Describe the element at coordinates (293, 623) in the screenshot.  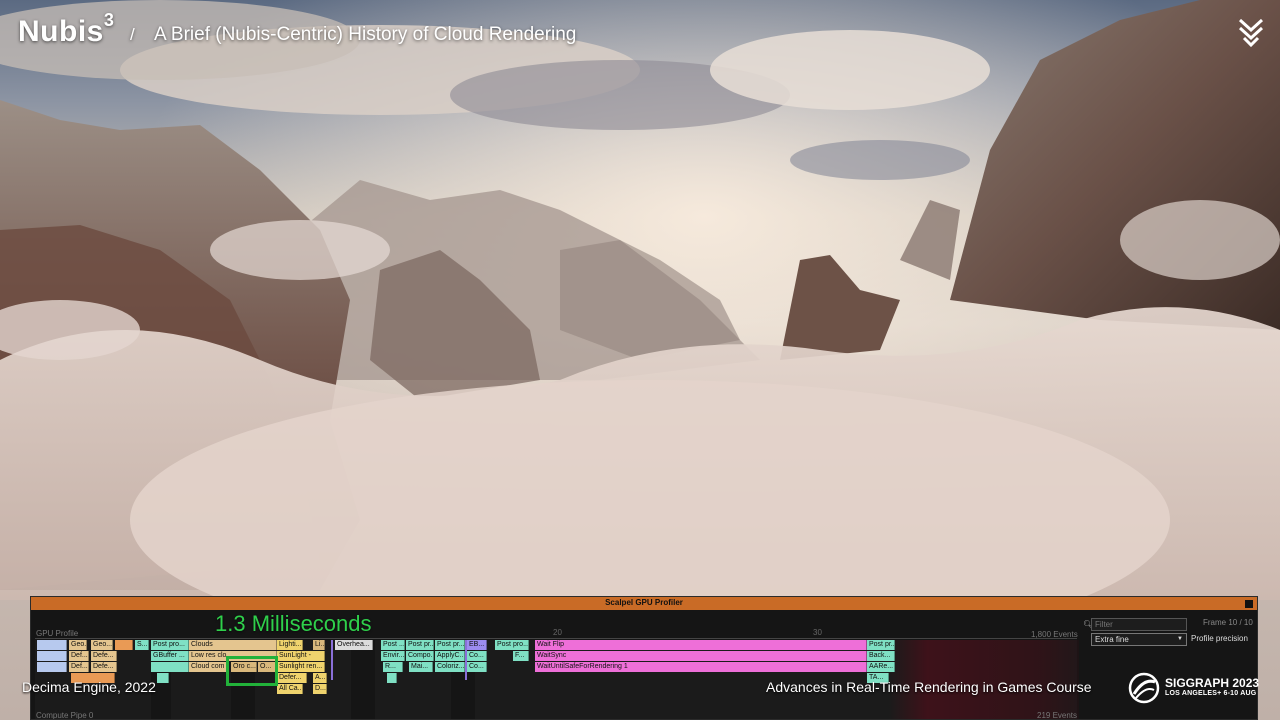
I see `milliseconds-annotation: 1.3 Milliseconds` at that location.